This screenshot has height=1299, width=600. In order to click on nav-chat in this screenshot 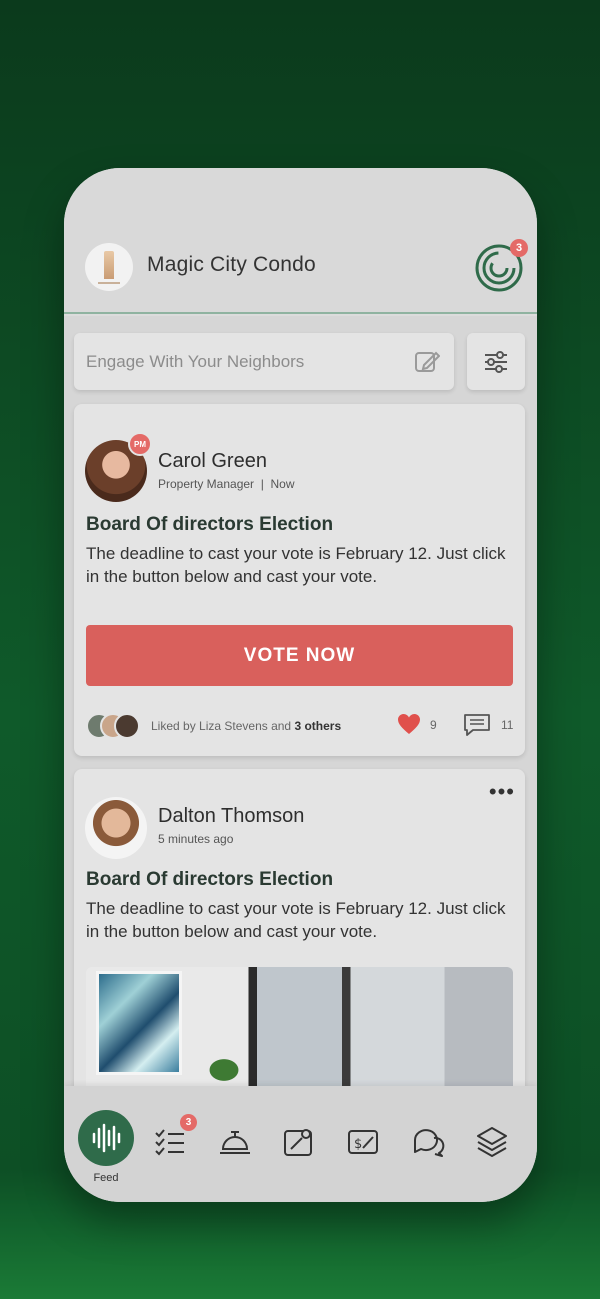, I will do `click(428, 1142)`.